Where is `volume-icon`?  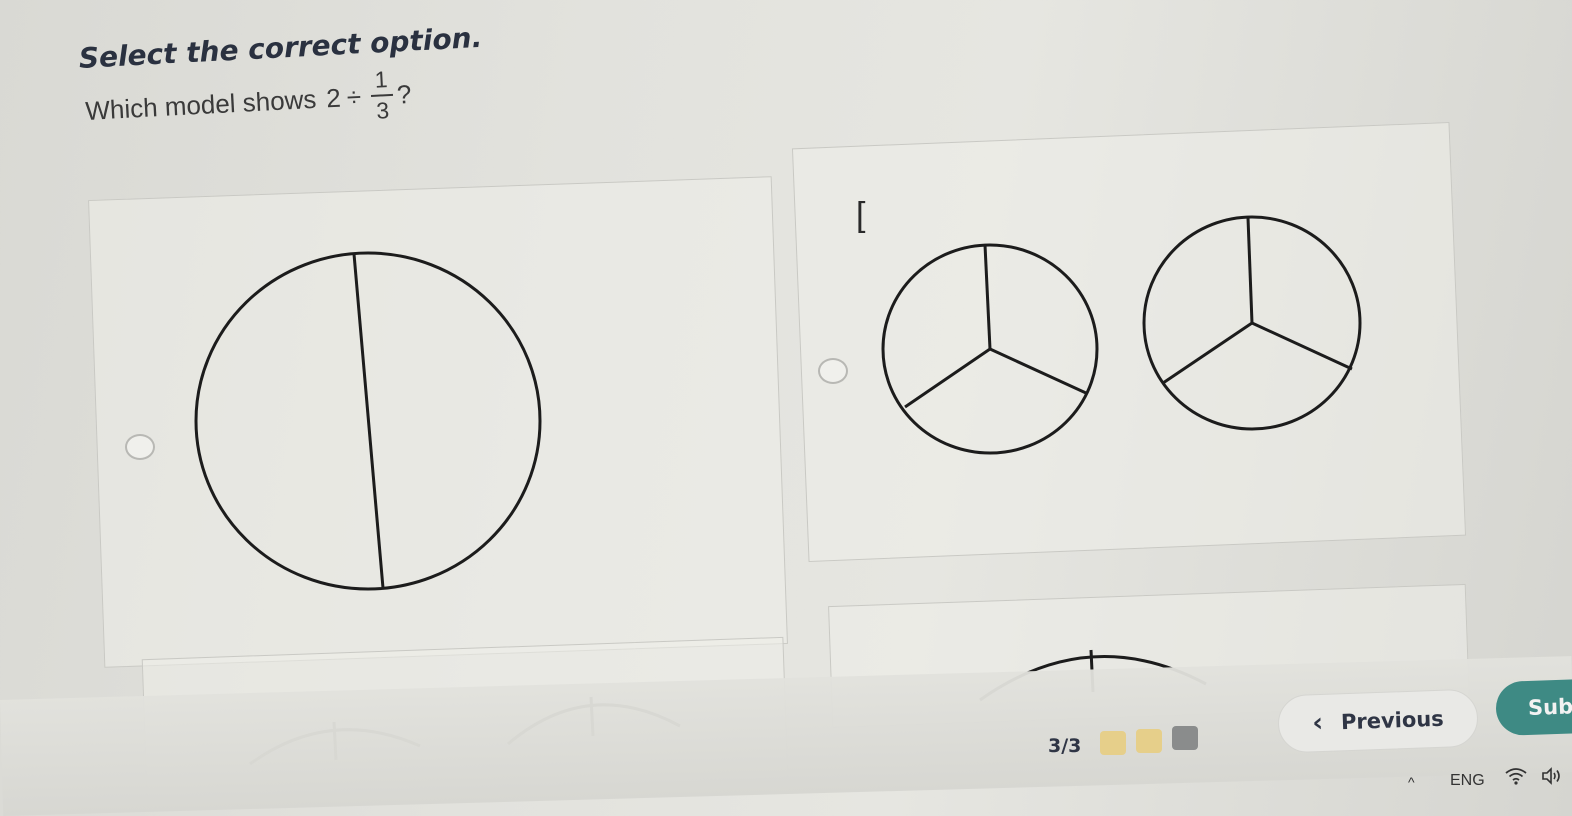 volume-icon is located at coordinates (1552, 778).